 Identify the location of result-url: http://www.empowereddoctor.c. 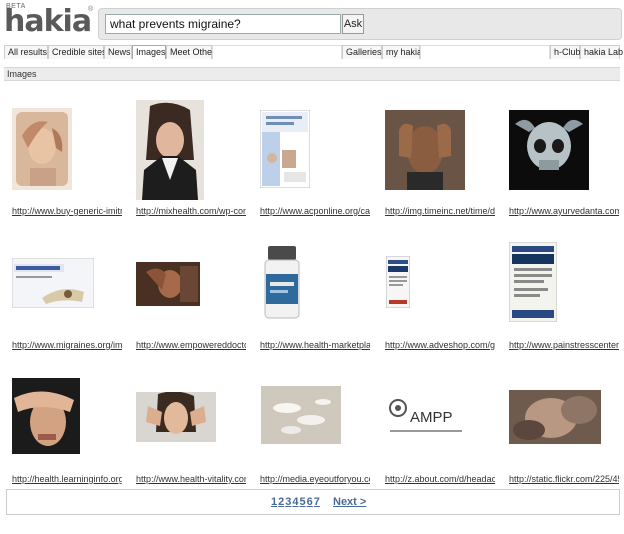
(191, 345).